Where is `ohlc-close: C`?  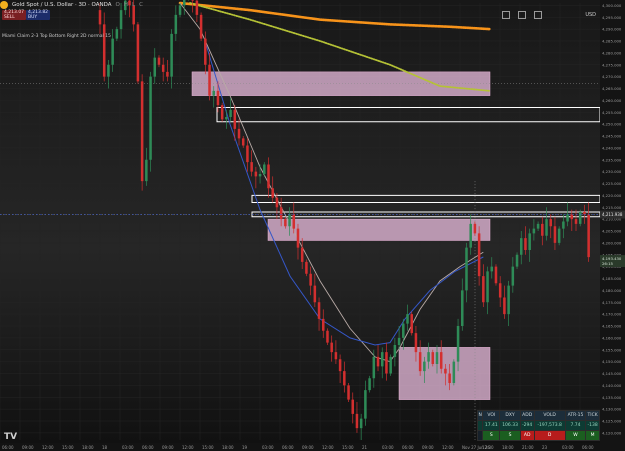
ohlc-close: C is located at coordinates (141, 5).